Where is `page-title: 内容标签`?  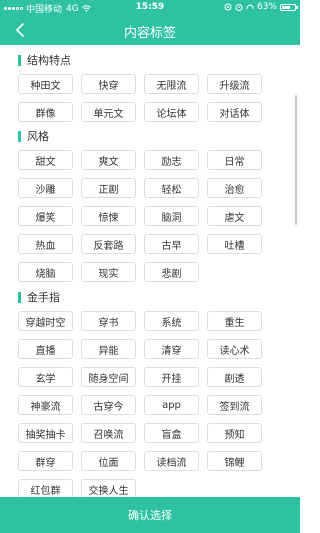 page-title: 内容标签 is located at coordinates (149, 33).